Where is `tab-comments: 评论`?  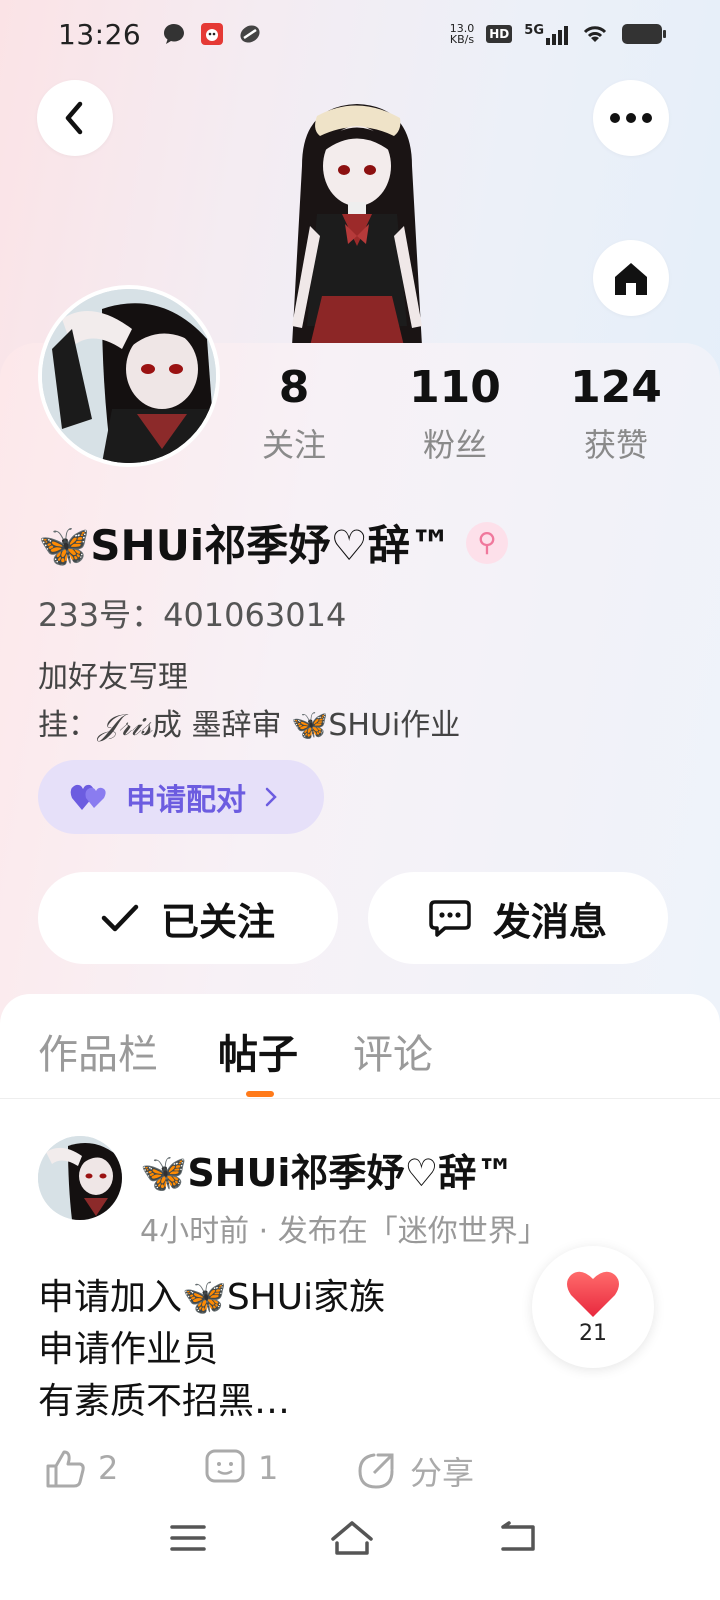
tab-comments: 评论 is located at coordinates (393, 1051).